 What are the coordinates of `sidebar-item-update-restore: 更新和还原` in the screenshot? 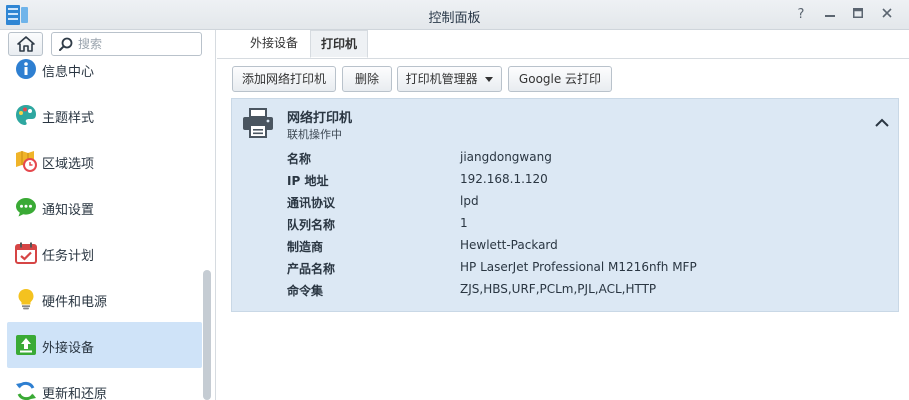 It's located at (104, 384).